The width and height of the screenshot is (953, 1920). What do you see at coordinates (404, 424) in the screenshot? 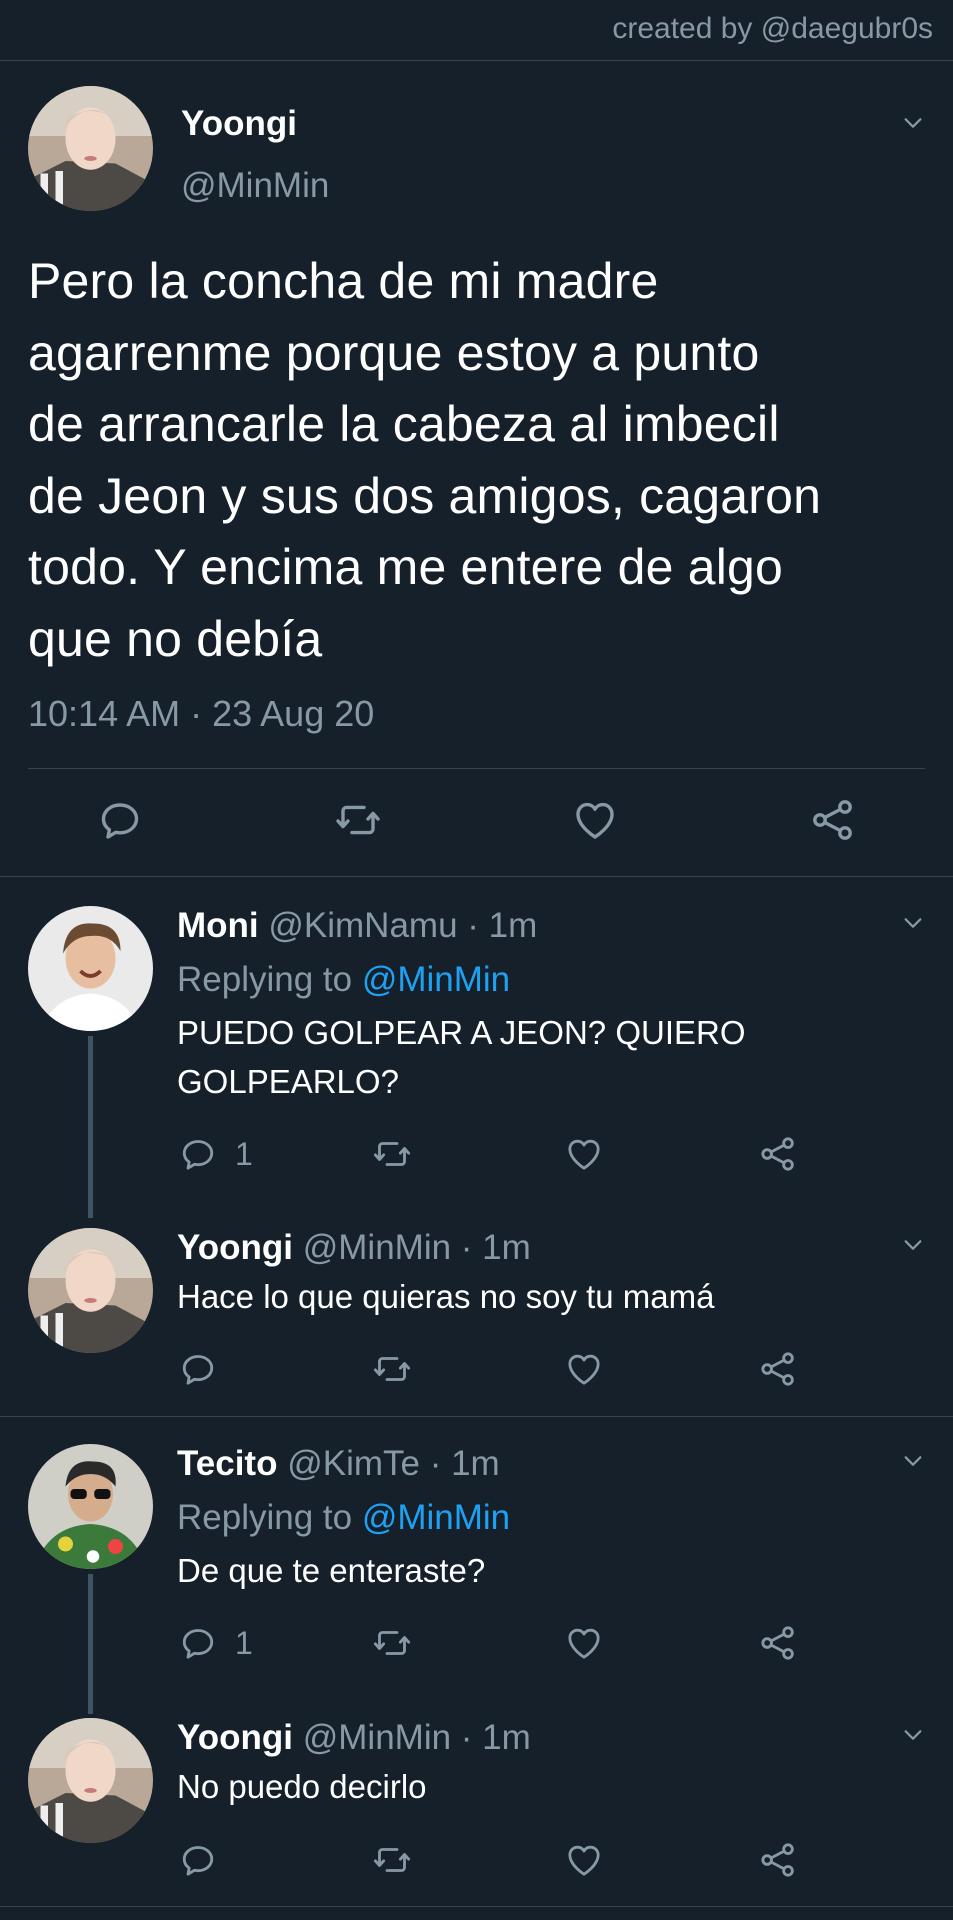
I see `tweet-text-line: de arrancarle la cabeza al imbecil` at bounding box center [404, 424].